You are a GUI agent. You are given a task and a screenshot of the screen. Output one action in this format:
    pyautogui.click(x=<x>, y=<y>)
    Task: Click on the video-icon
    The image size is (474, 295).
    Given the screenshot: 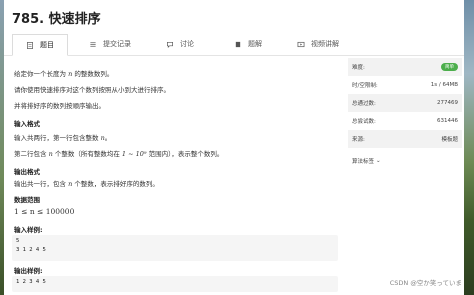 What is the action you would take?
    pyautogui.click(x=301, y=44)
    